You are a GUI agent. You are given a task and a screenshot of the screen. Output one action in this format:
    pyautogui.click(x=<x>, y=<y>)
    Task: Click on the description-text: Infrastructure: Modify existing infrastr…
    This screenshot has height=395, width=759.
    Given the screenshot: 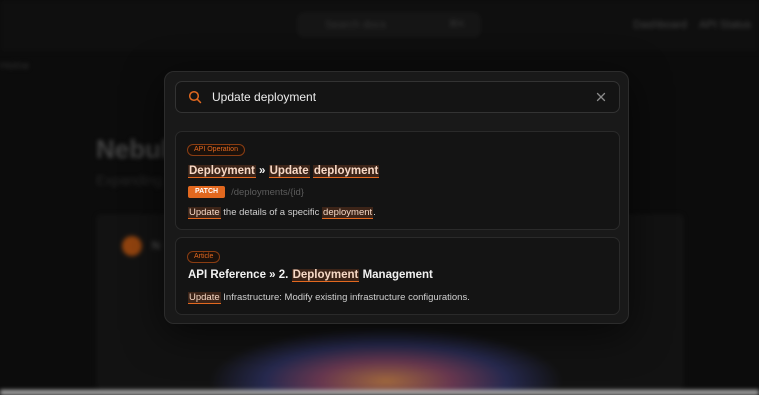 What is the action you would take?
    pyautogui.click(x=345, y=297)
    